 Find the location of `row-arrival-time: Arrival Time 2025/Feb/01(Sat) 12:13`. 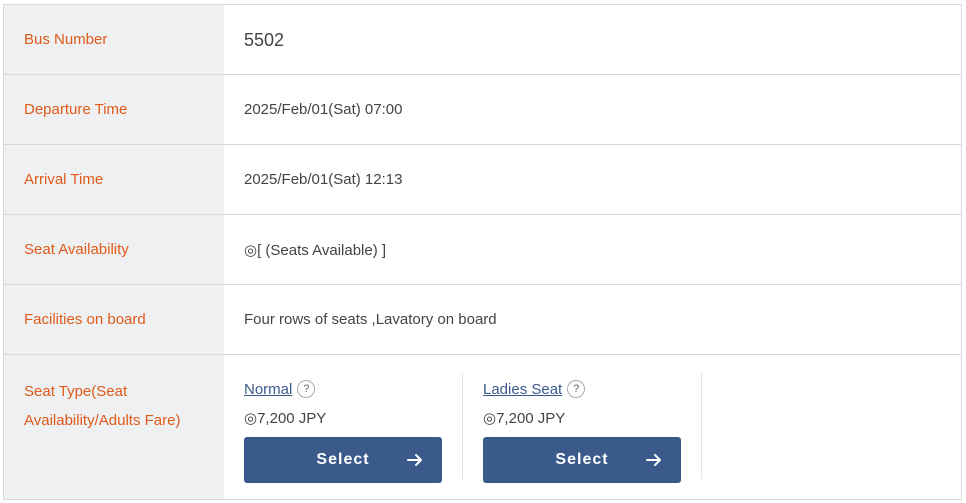

row-arrival-time: Arrival Time 2025/Feb/01(Sat) 12:13 is located at coordinates (482, 180).